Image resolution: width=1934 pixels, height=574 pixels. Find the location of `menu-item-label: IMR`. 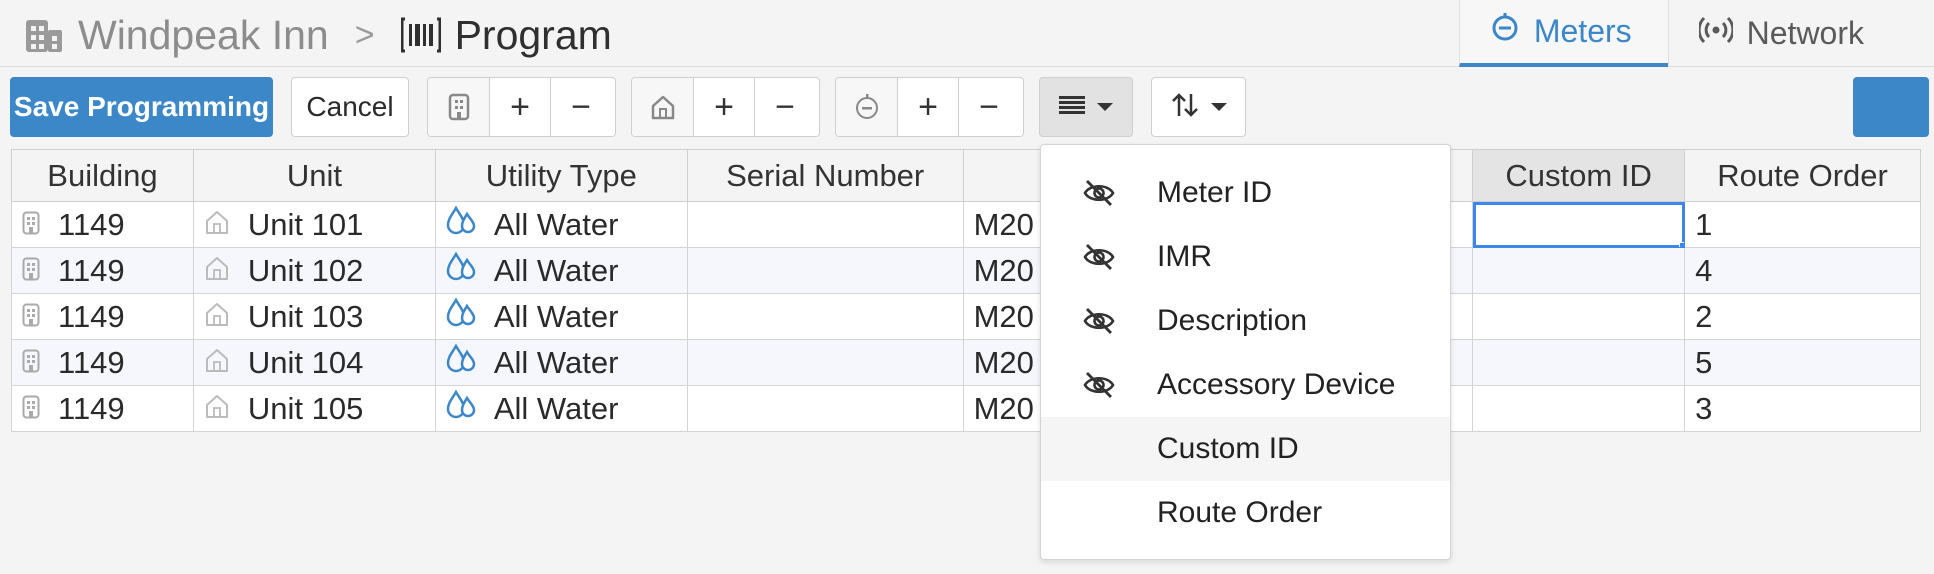

menu-item-label: IMR is located at coordinates (1184, 256).